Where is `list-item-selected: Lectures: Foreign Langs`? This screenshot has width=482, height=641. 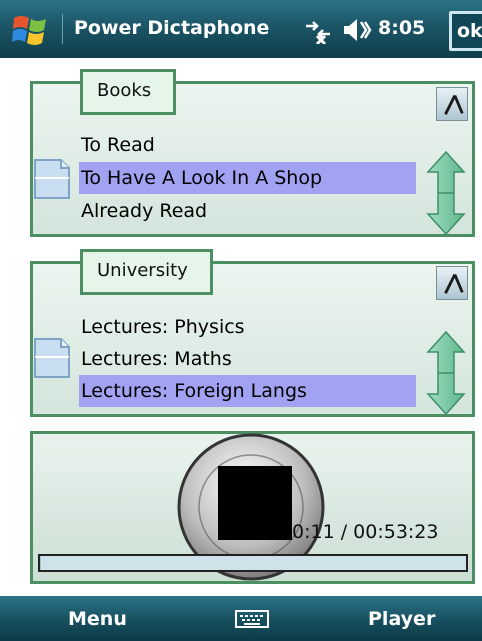 list-item-selected: Lectures: Foreign Langs is located at coordinates (247, 391).